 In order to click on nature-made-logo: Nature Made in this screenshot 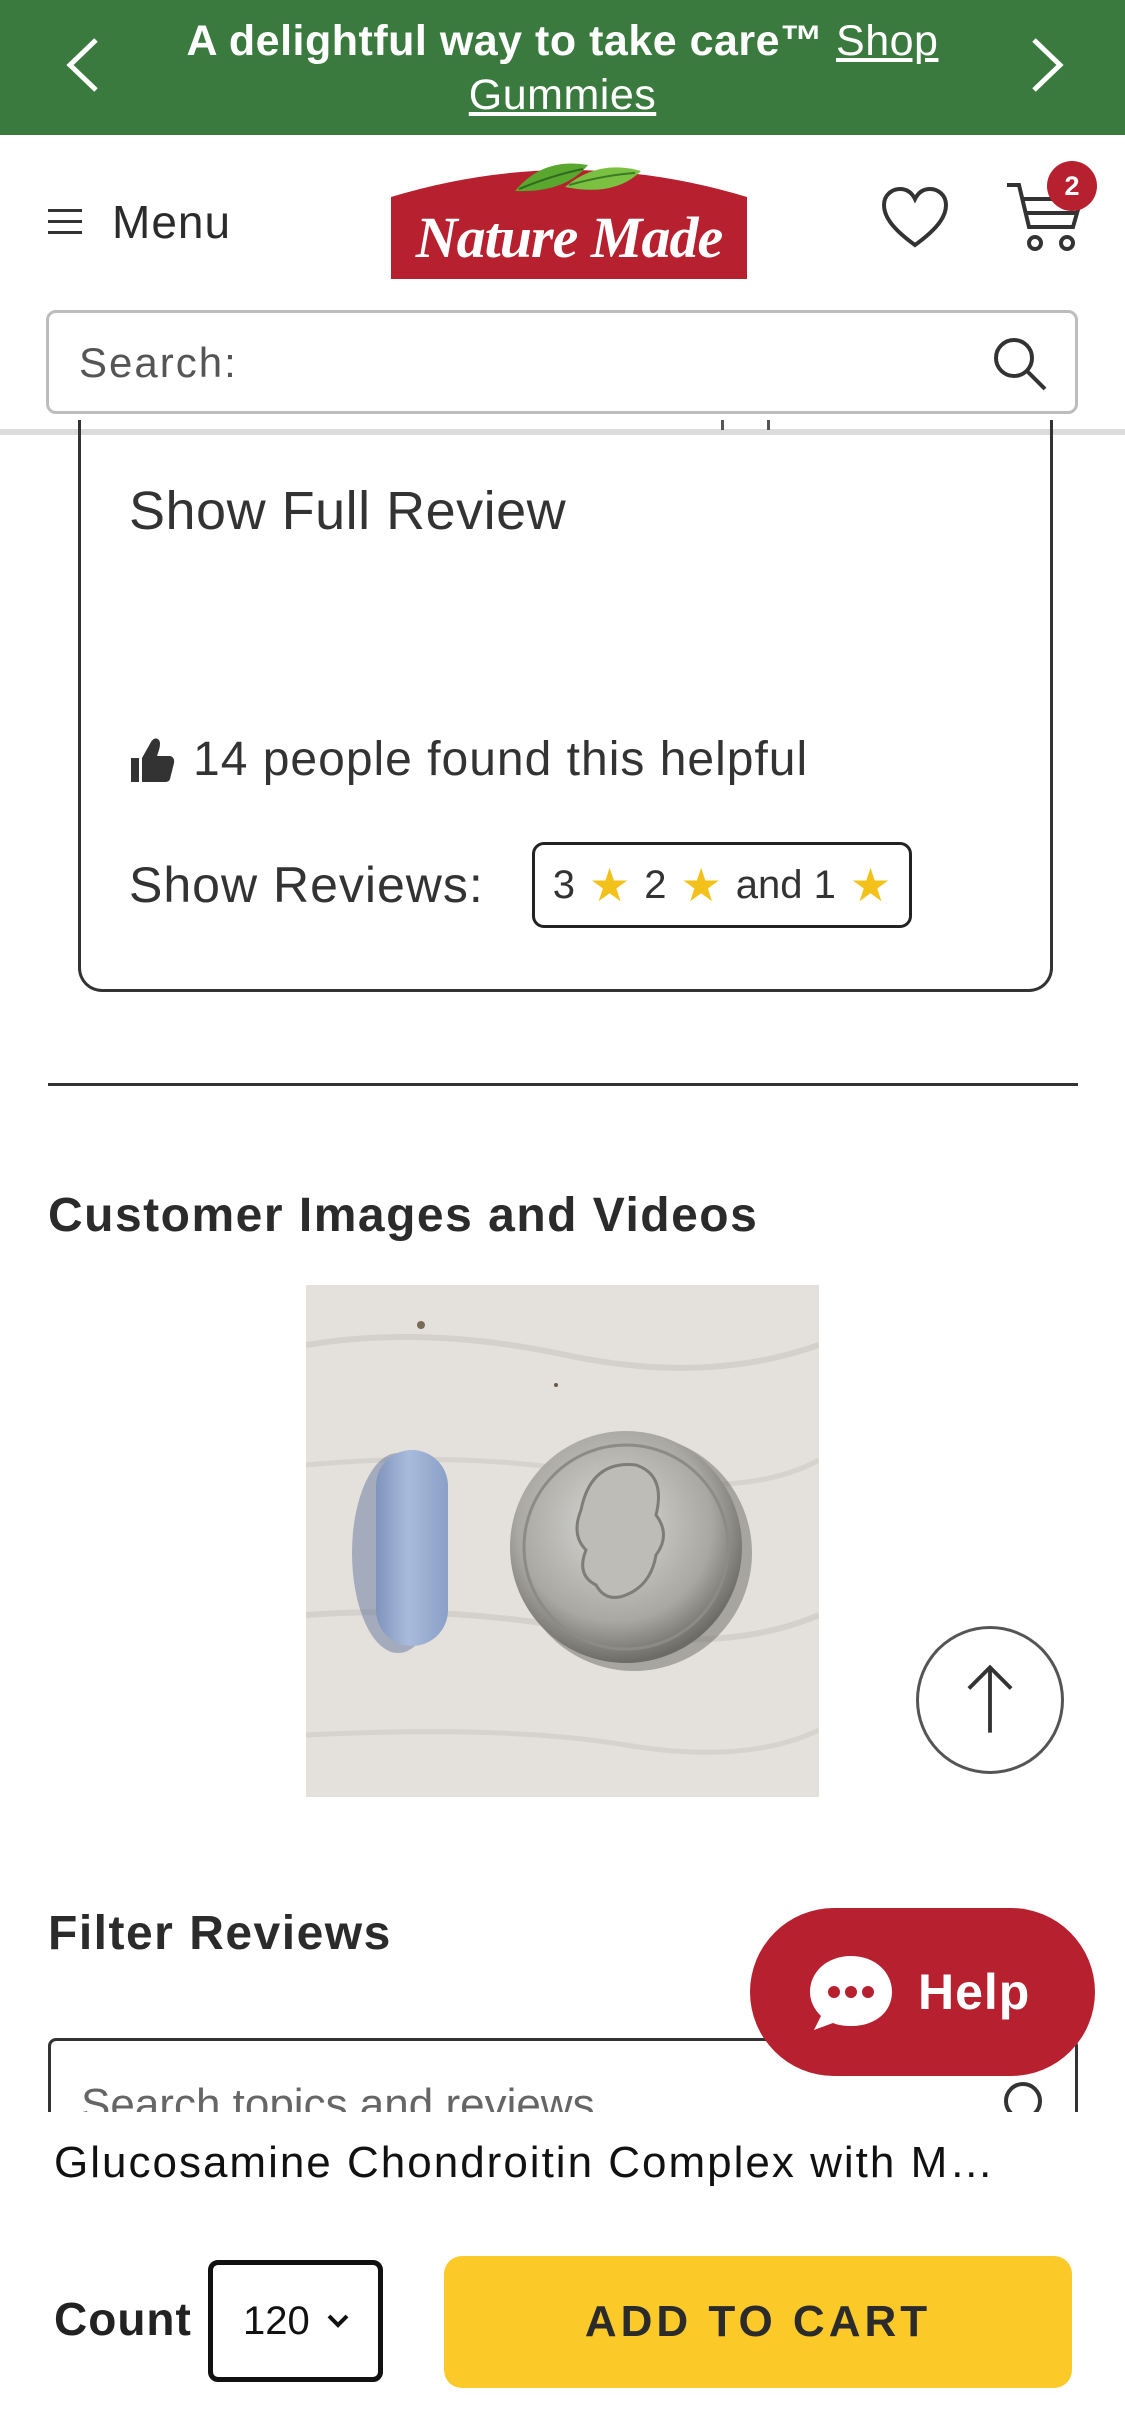, I will do `click(569, 221)`.